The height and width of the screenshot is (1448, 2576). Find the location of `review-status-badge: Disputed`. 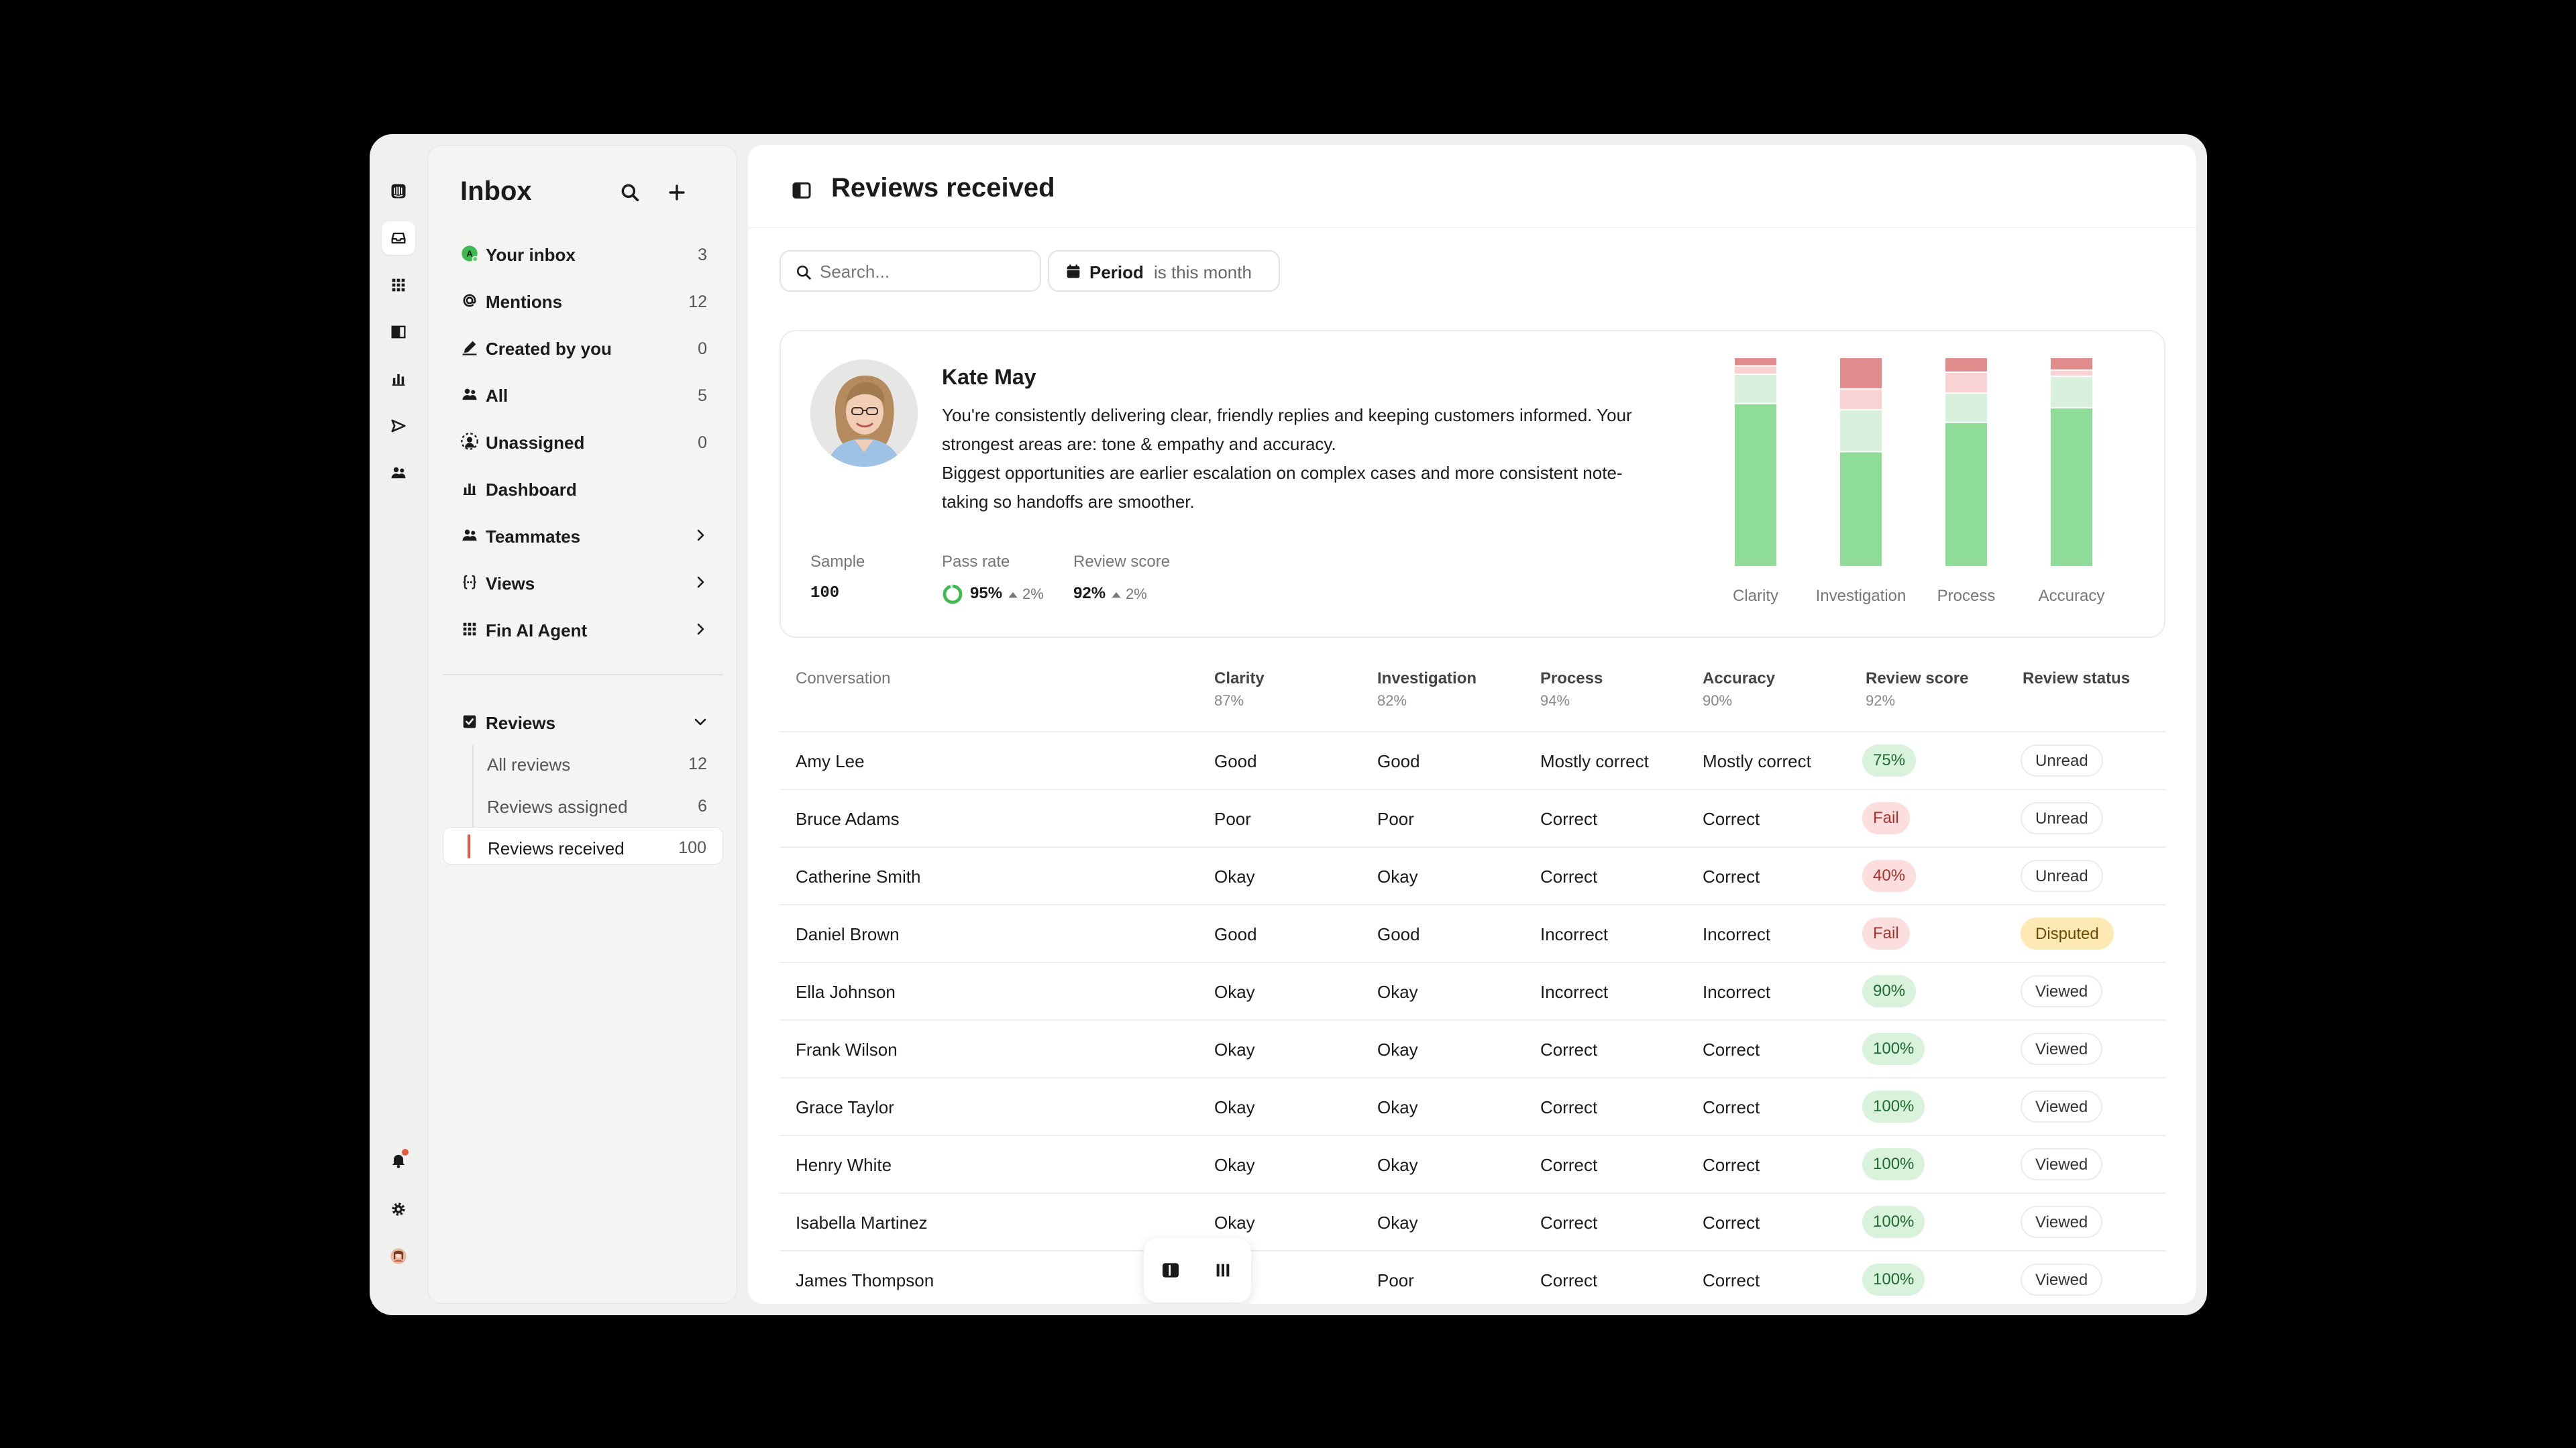

review-status-badge: Disputed is located at coordinates (2067, 933).